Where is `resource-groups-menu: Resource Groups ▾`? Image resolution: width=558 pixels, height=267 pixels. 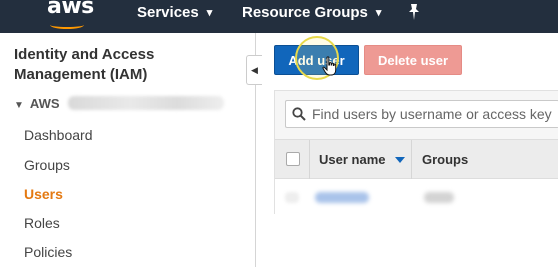 resource-groups-menu: Resource Groups ▾ is located at coordinates (311, 12).